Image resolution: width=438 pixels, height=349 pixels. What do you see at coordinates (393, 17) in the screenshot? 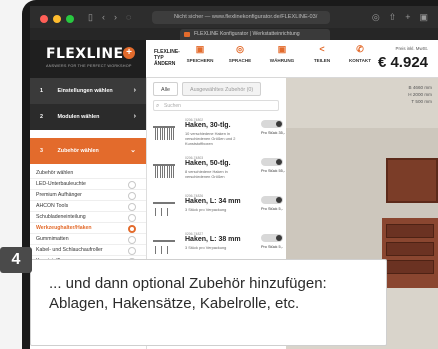
I see `share-icon: ⇧` at bounding box center [393, 17].